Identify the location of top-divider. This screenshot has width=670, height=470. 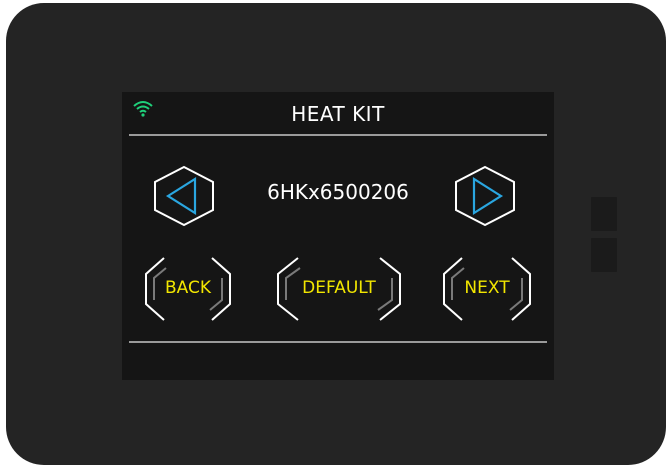
(338, 135).